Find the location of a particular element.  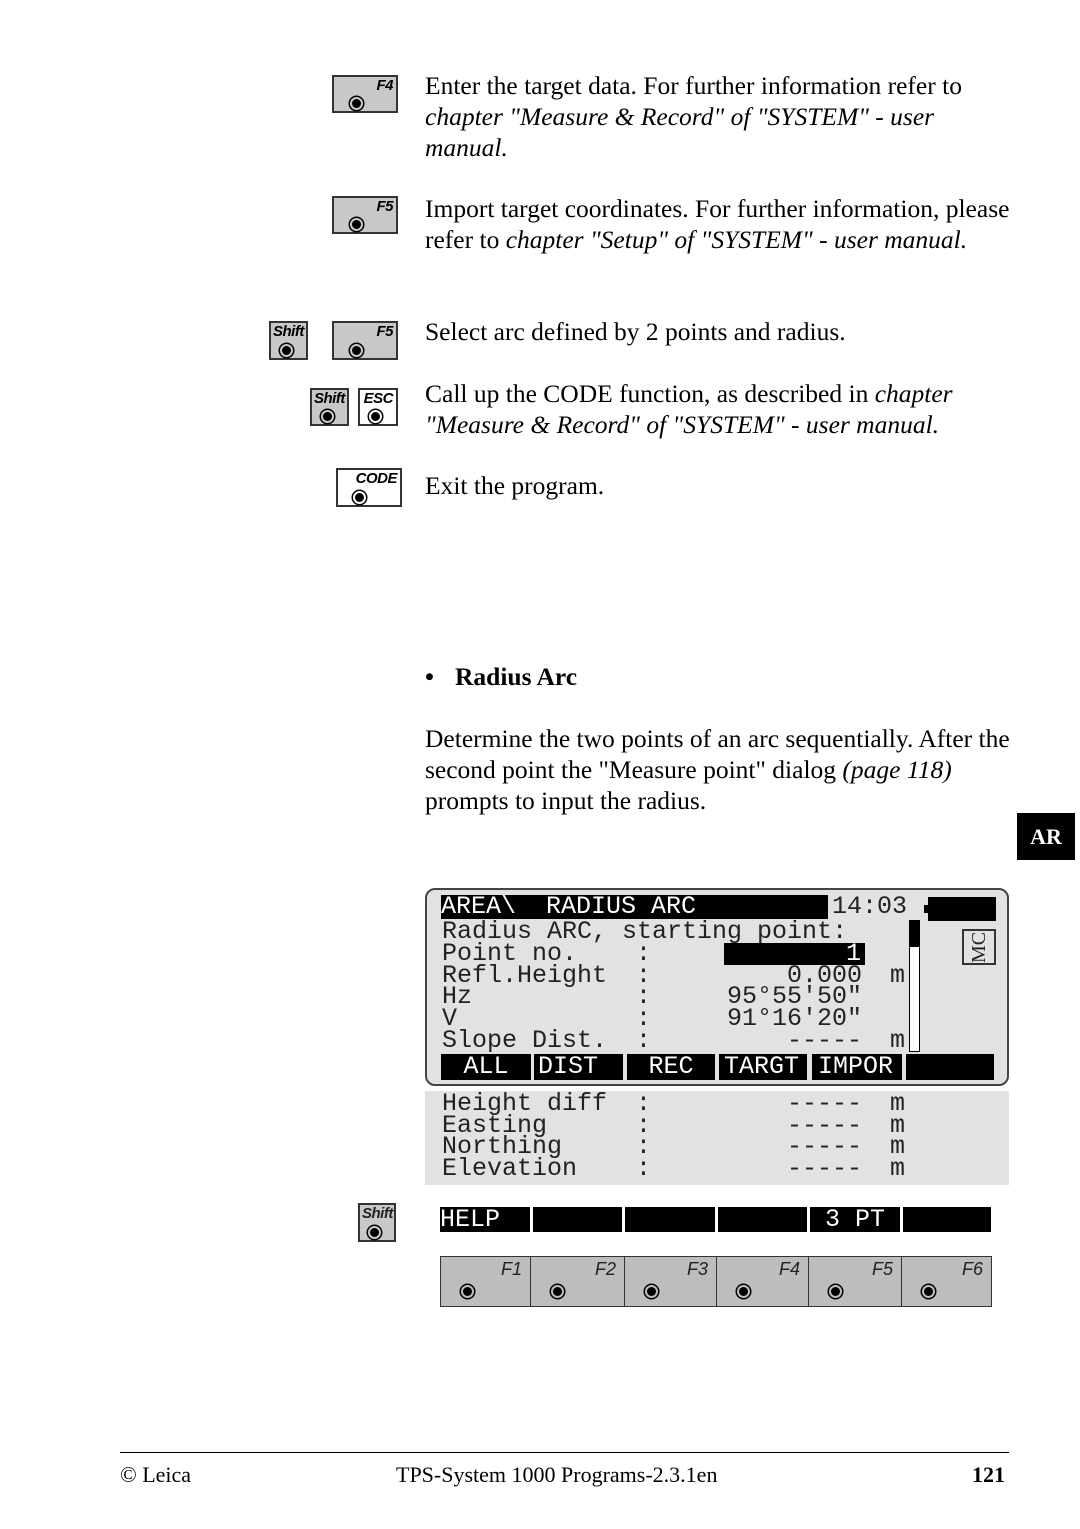

function-key-f3: F3 is located at coordinates (670, 1281).